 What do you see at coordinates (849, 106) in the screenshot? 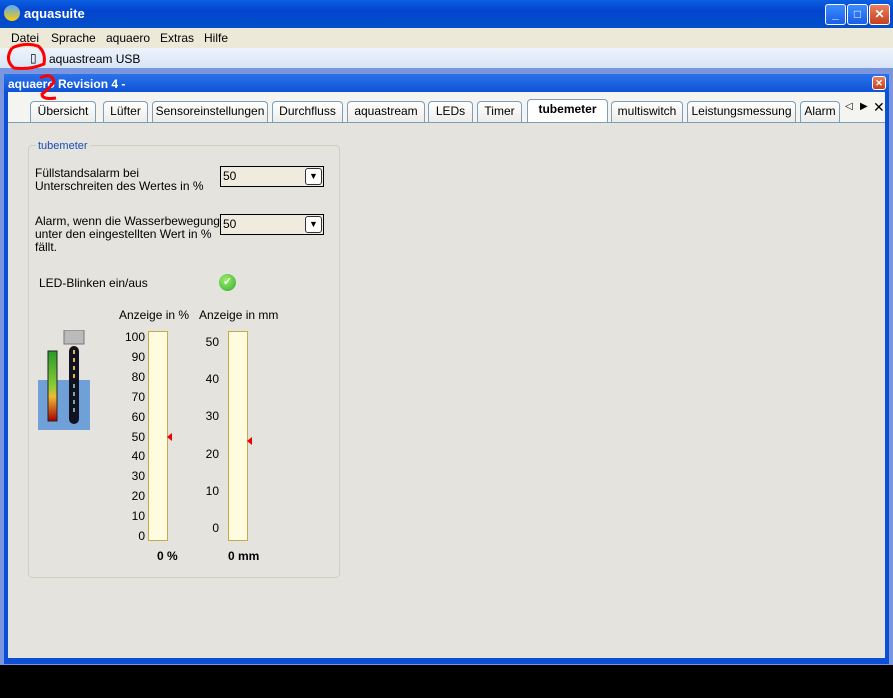
I see `tab-scroll-left-icon: ◁` at bounding box center [849, 106].